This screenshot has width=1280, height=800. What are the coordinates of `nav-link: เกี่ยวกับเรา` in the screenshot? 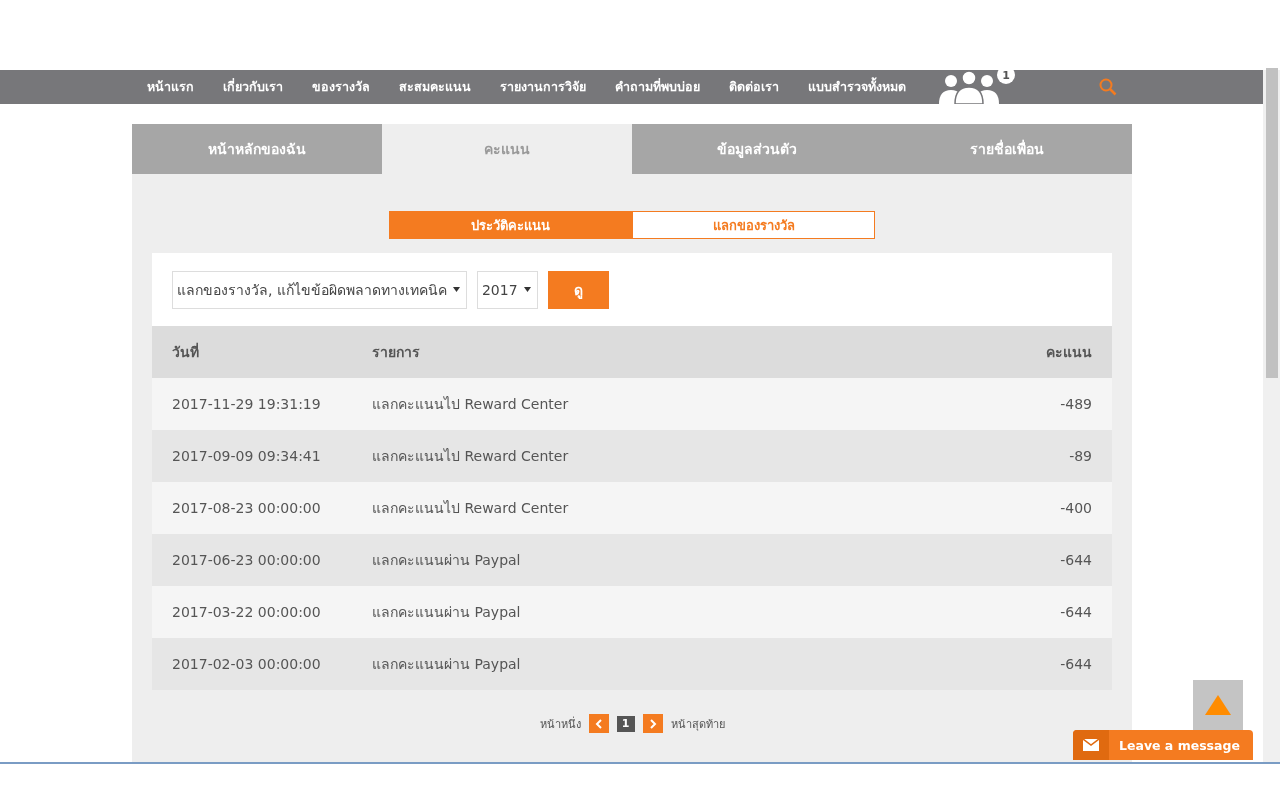 It's located at (253, 87).